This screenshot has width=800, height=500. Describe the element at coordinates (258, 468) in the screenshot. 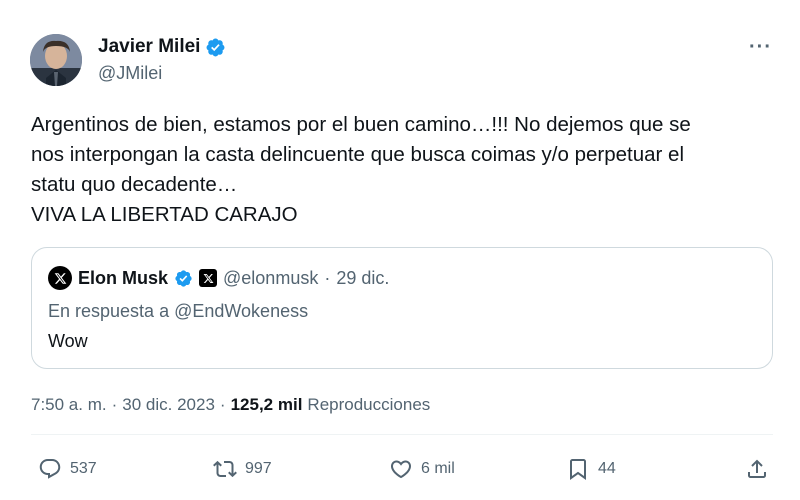

I see `repost-count: 997` at that location.